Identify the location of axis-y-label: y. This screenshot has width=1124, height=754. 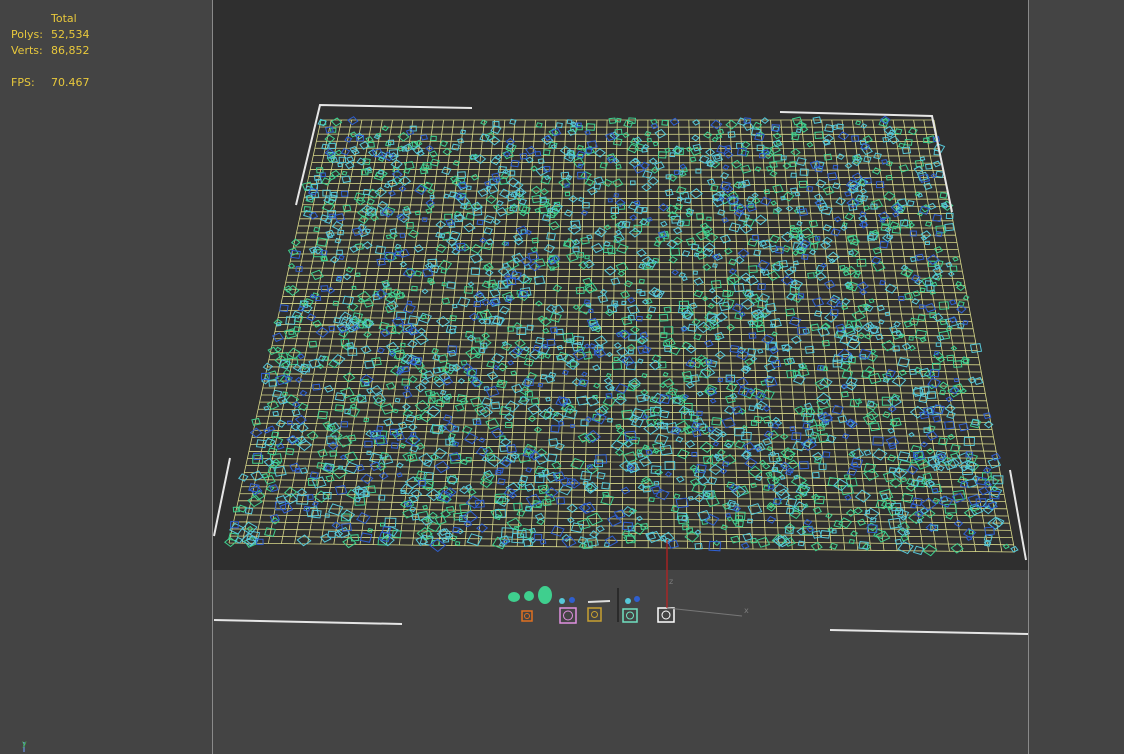
(24, 743).